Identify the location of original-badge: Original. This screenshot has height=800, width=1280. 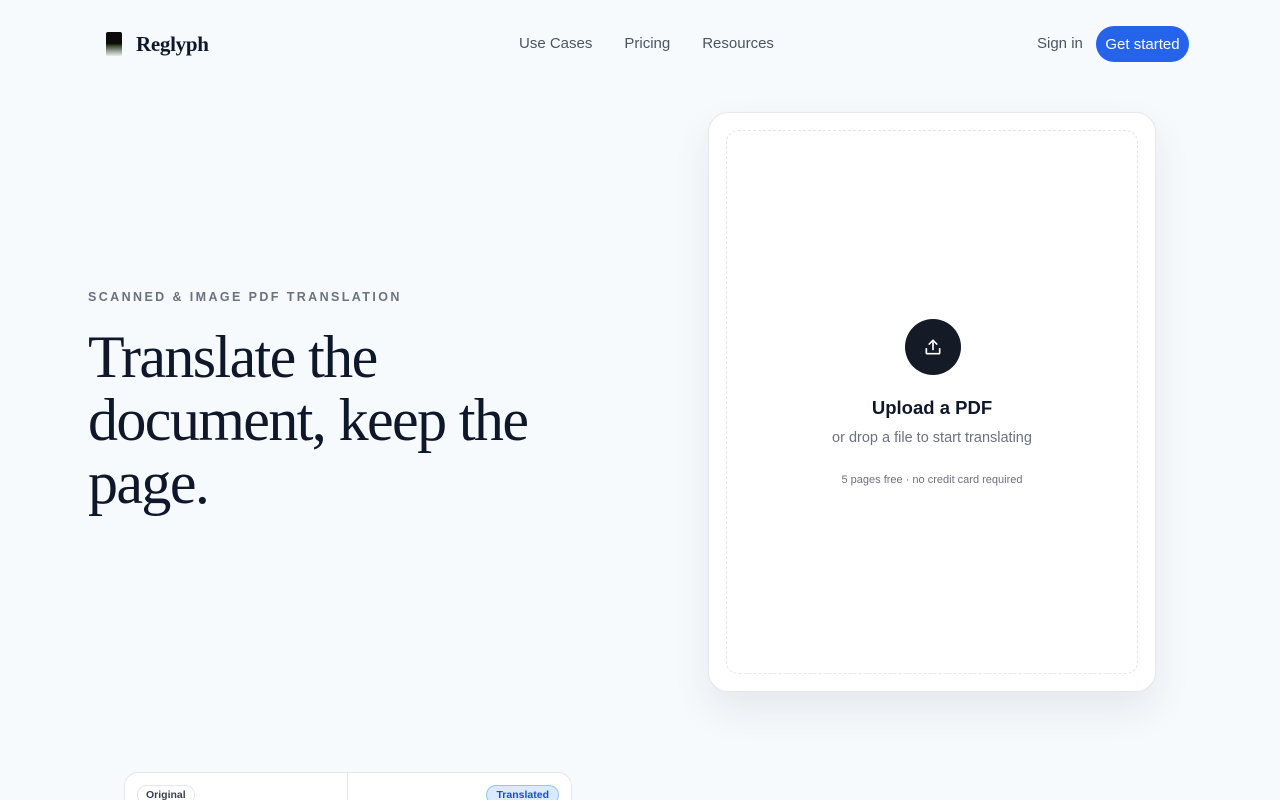
(166, 792).